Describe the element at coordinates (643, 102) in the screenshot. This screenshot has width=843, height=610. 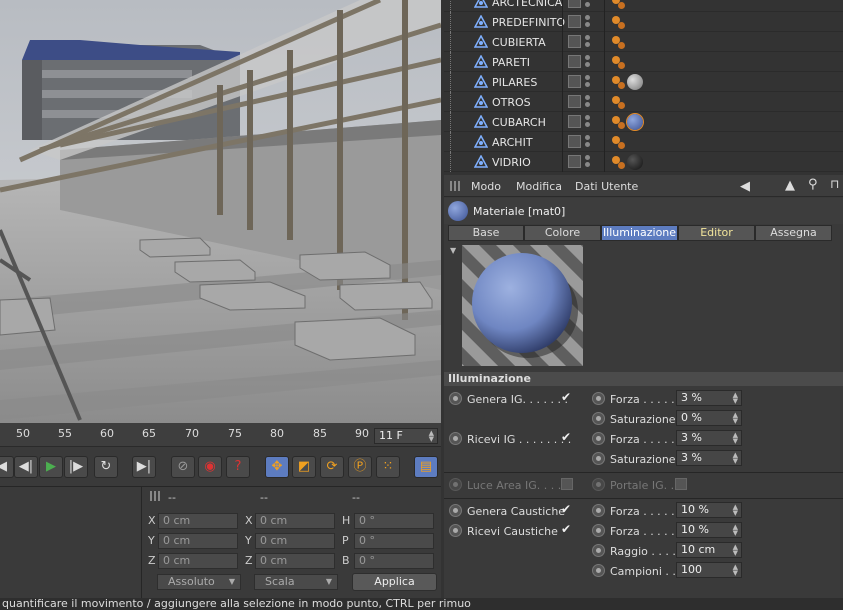
I see `object-row: OTROS` at that location.